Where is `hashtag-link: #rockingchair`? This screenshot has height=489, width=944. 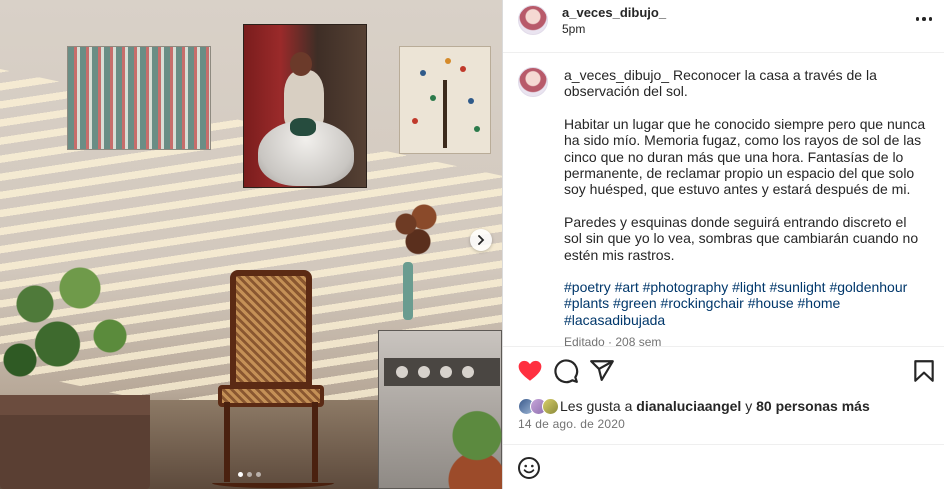
hashtag-link: #rockingchair is located at coordinates (702, 303).